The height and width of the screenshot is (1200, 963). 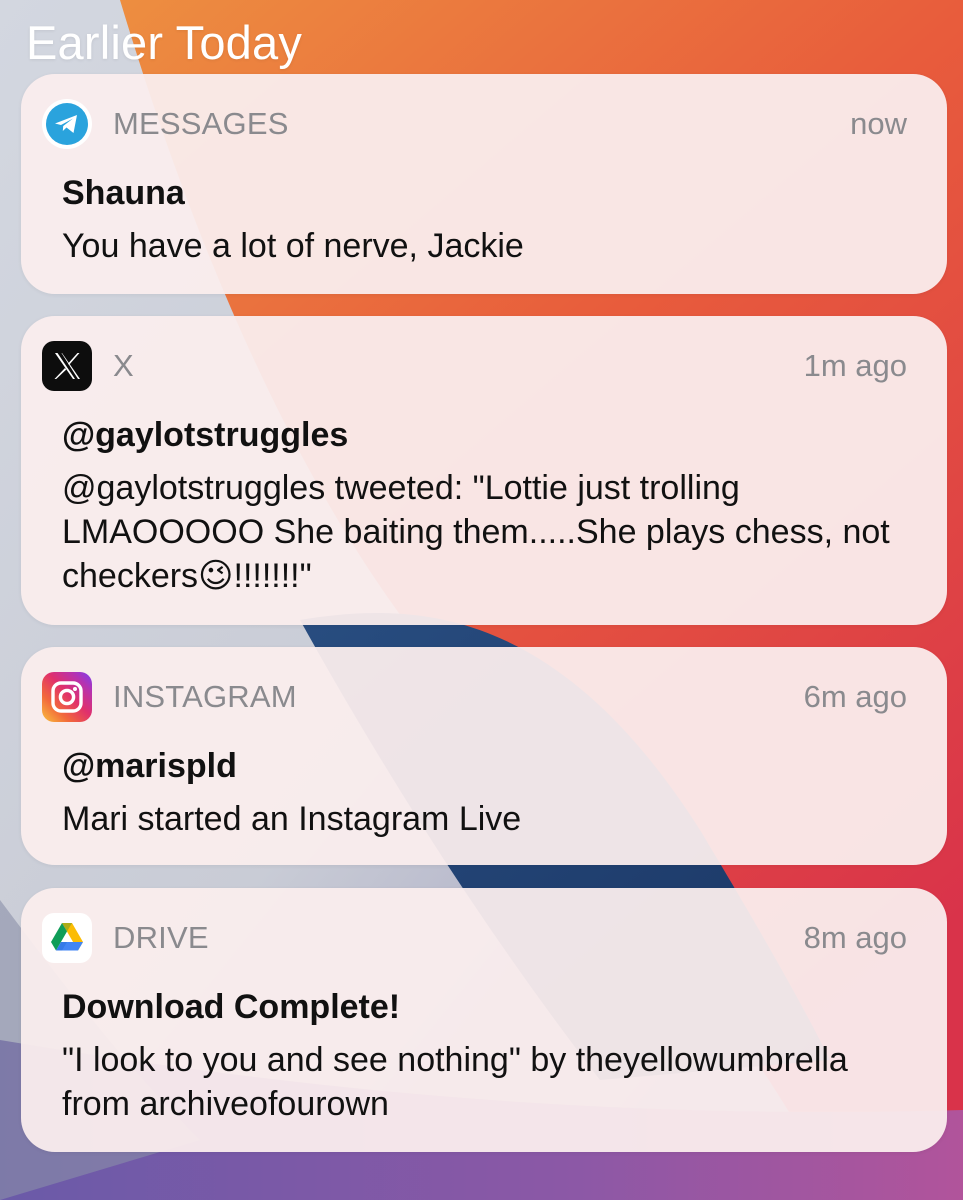 I want to click on notification-title: @marispld, so click(x=149, y=766).